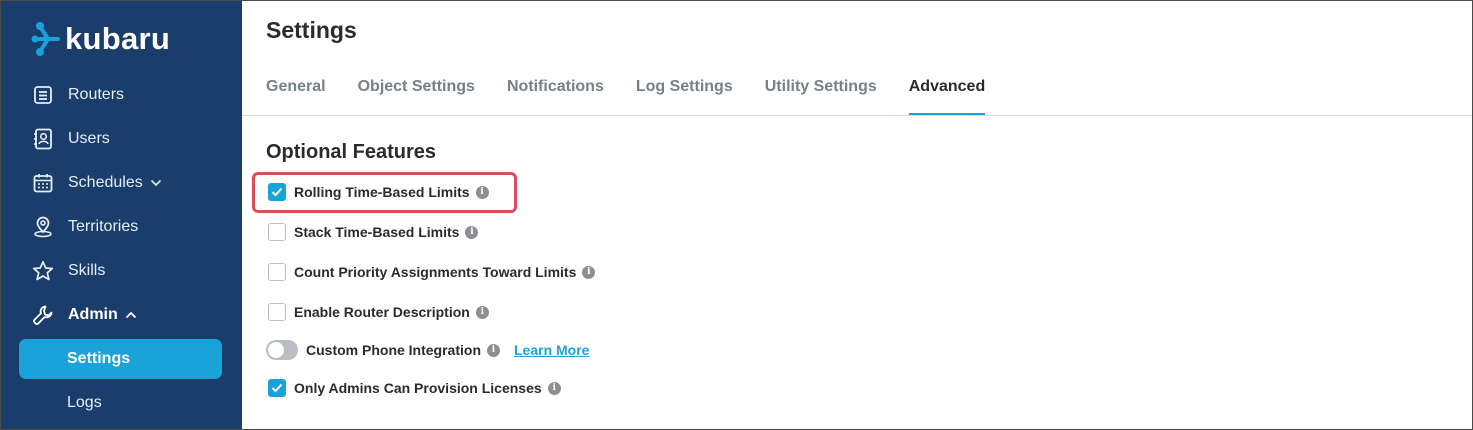 Image resolution: width=1473 pixels, height=430 pixels. I want to click on sidebar-item-skills: Skills, so click(131, 271).